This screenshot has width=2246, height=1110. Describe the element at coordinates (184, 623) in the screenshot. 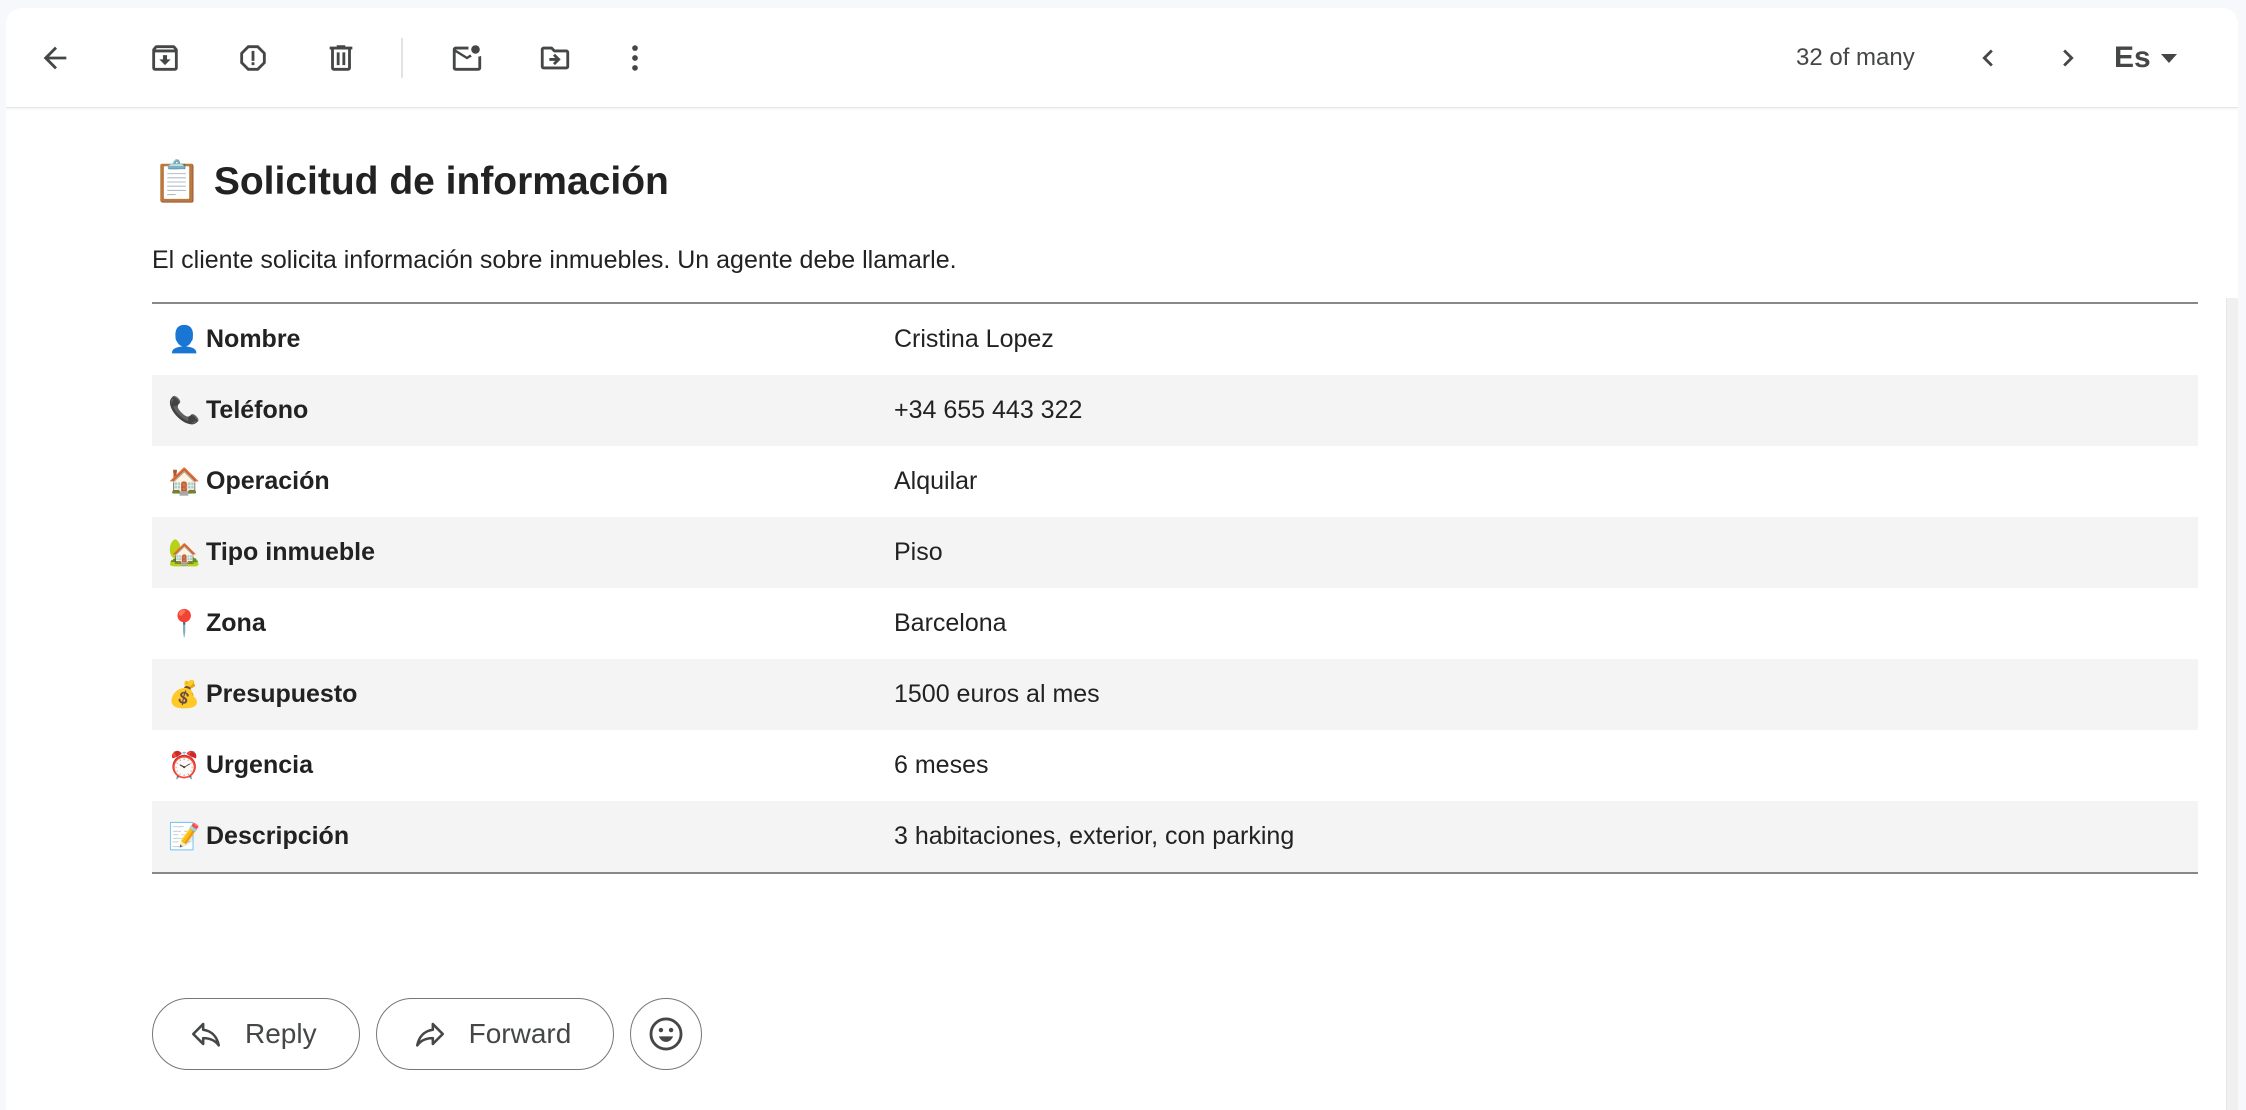

I see `pin-icon: 📍` at that location.